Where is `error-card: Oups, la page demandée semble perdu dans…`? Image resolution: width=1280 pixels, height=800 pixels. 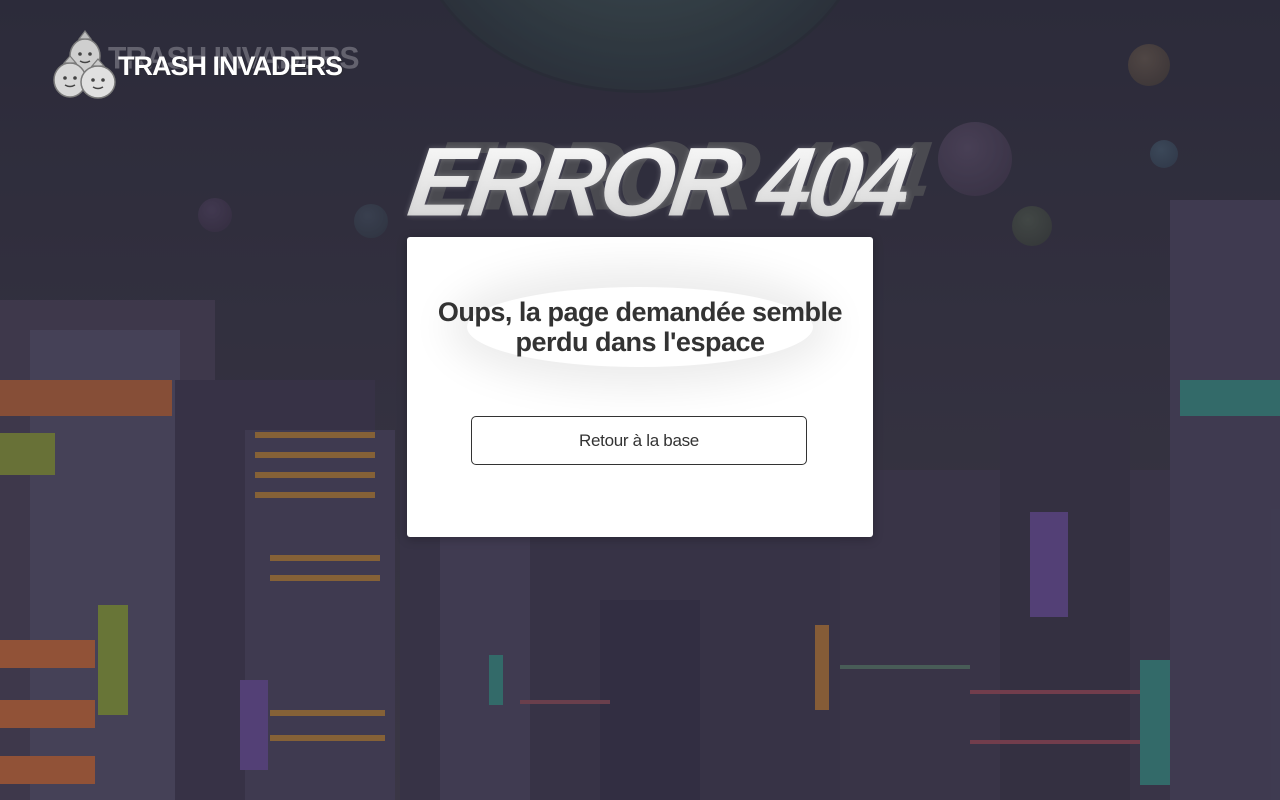 error-card: Oups, la page demandée semble perdu dans… is located at coordinates (640, 387).